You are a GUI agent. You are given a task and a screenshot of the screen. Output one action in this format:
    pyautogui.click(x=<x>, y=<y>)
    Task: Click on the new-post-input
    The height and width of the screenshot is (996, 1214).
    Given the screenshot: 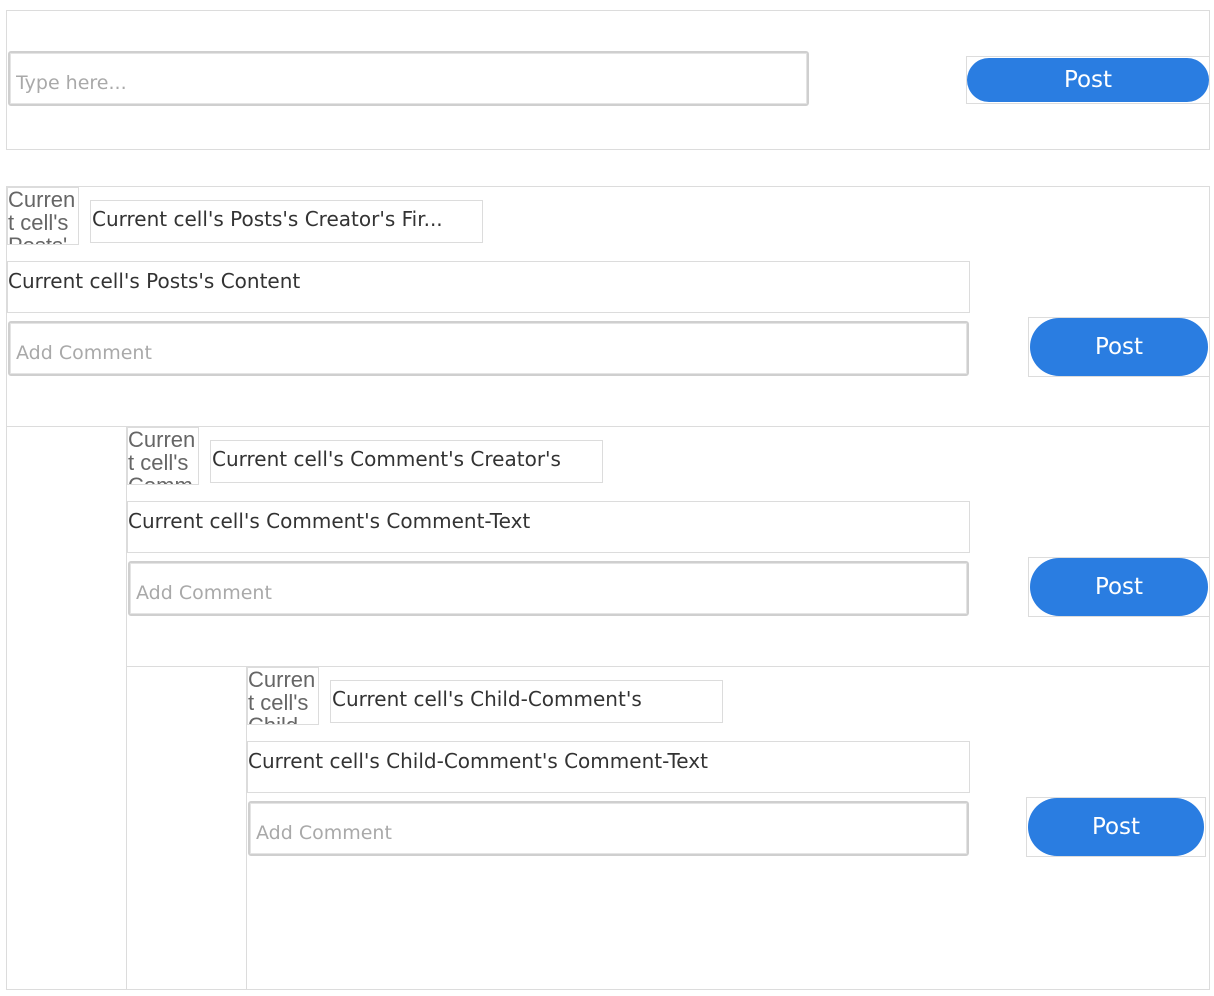 What is the action you would take?
    pyautogui.click(x=408, y=78)
    